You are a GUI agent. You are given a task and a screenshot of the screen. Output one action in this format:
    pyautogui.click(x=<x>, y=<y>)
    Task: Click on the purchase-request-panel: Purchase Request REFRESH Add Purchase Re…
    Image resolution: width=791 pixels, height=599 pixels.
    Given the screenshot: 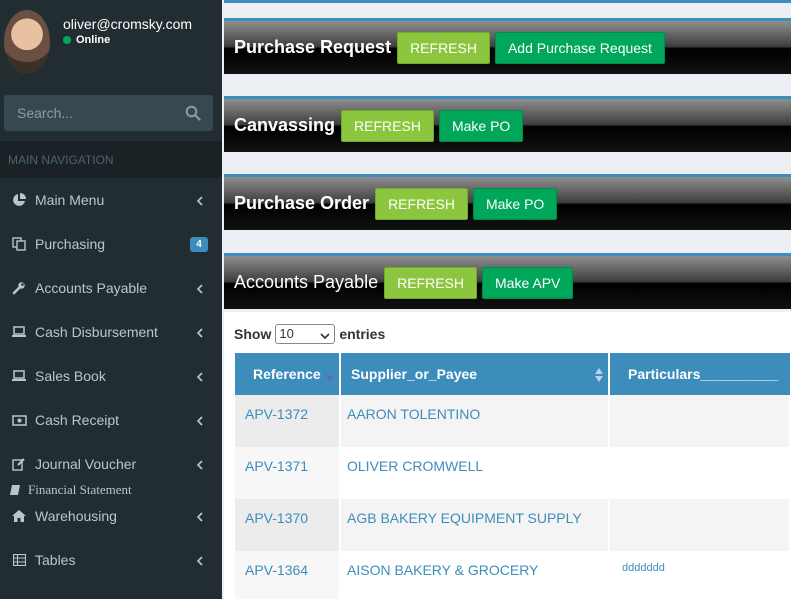 What is the action you would take?
    pyautogui.click(x=507, y=46)
    